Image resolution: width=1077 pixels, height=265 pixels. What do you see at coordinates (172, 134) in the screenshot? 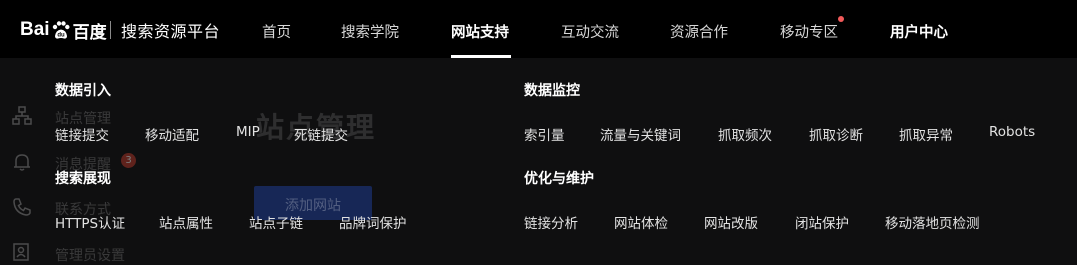
I see `menu-link-mobile-adapt: 移动适配` at bounding box center [172, 134].